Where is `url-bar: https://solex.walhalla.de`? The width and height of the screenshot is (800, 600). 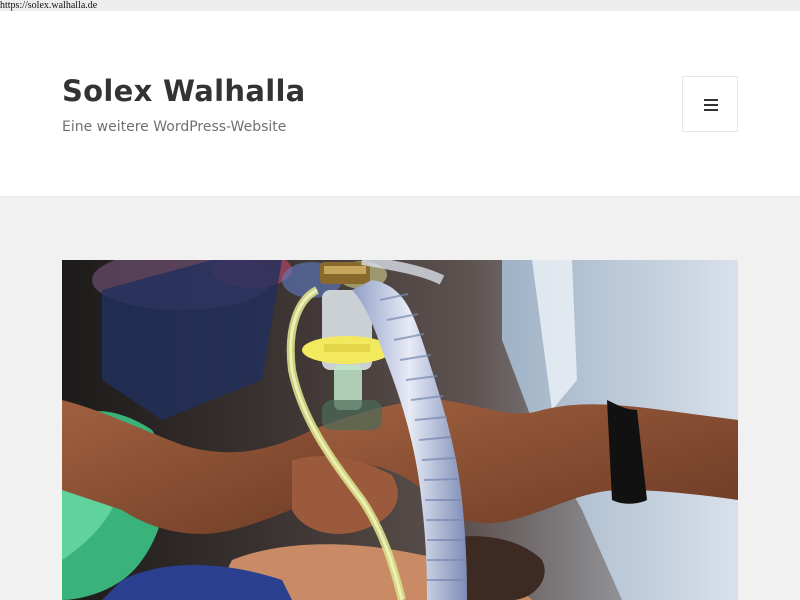
url-bar: https://solex.walhalla.de is located at coordinates (400, 5).